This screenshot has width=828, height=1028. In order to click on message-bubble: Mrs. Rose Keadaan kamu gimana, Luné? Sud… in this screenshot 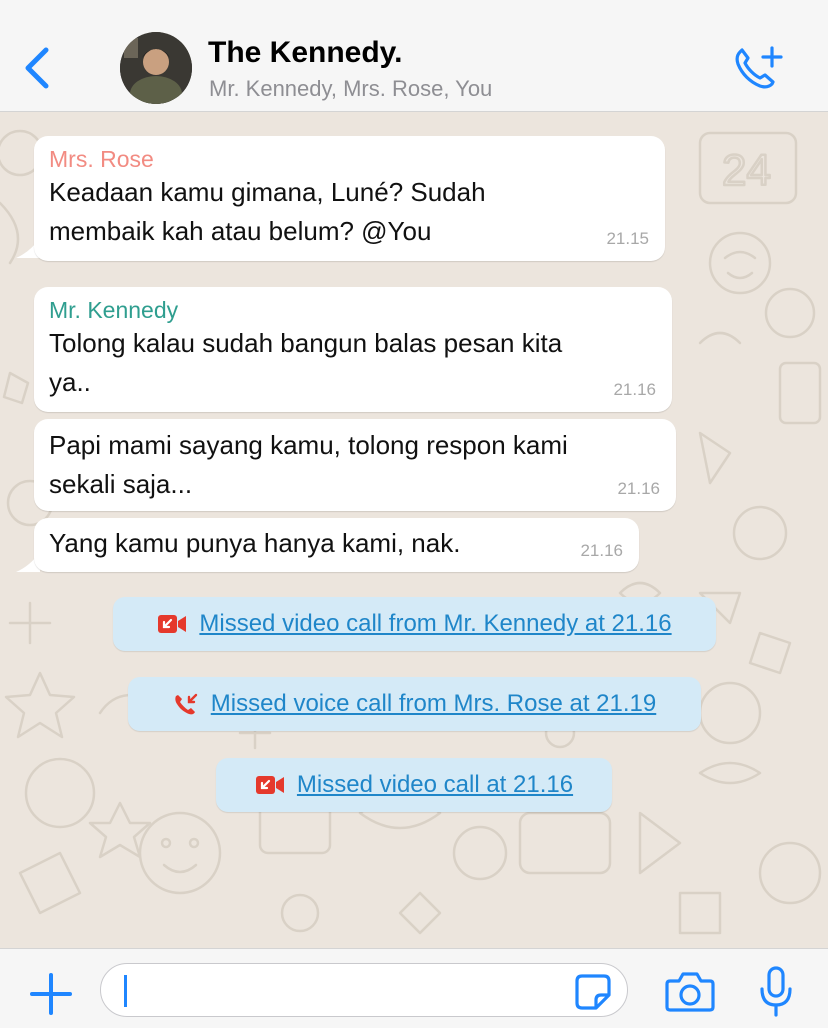, I will do `click(349, 198)`.